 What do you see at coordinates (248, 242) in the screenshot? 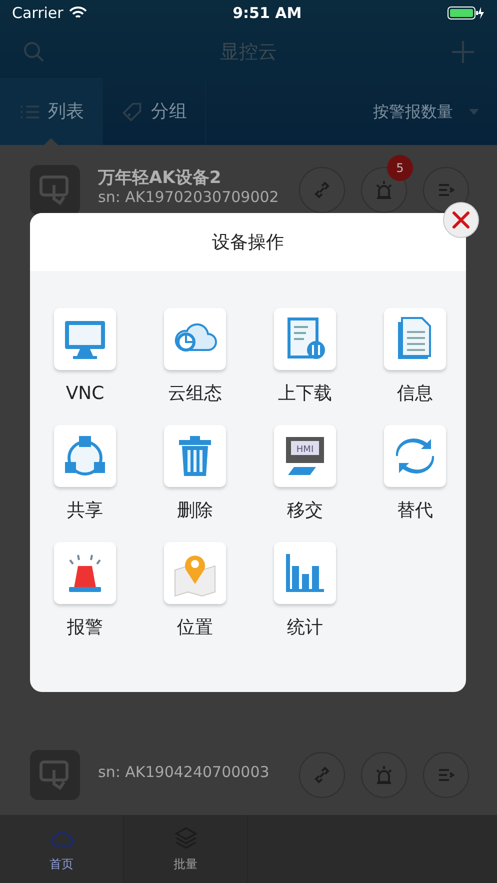
I see `dialog-title: 设备操作` at bounding box center [248, 242].